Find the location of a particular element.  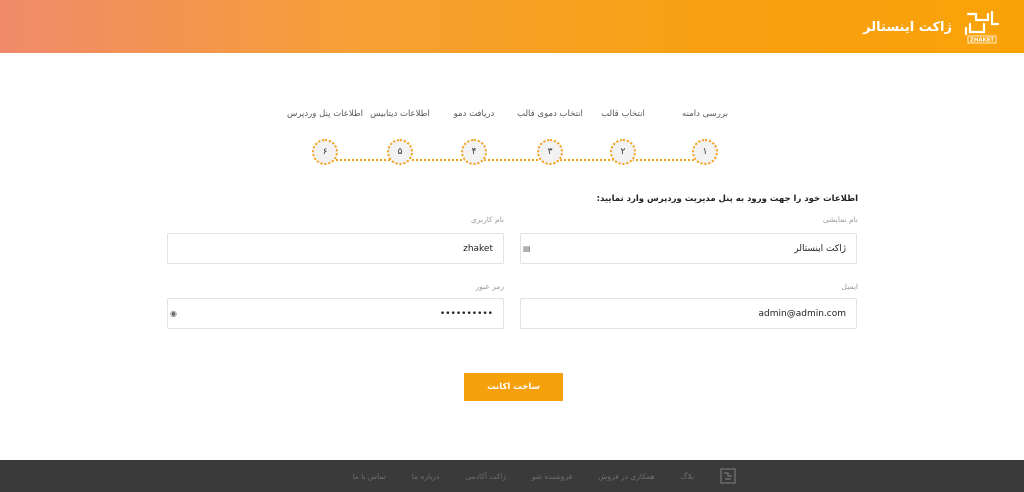

display-name-value: ژاکت اینستالر is located at coordinates (820, 248).